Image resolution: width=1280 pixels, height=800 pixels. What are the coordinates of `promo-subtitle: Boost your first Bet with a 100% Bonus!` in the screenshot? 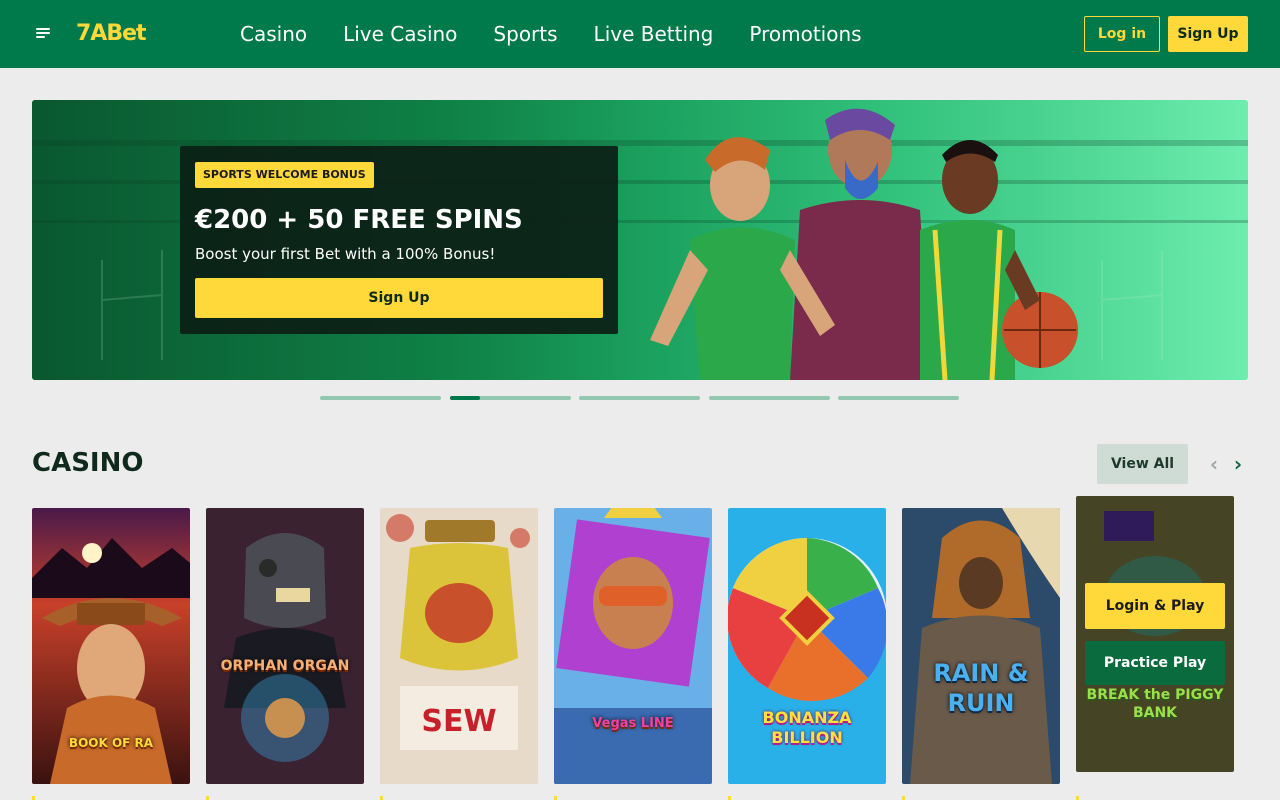 It's located at (345, 254).